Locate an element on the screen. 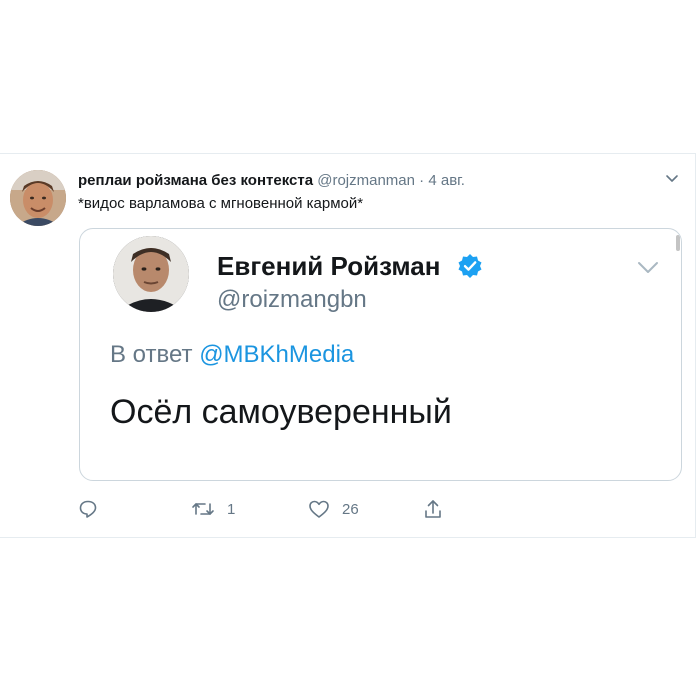 Image resolution: width=700 pixels, height=700 pixels. like-count: 26 is located at coordinates (350, 509).